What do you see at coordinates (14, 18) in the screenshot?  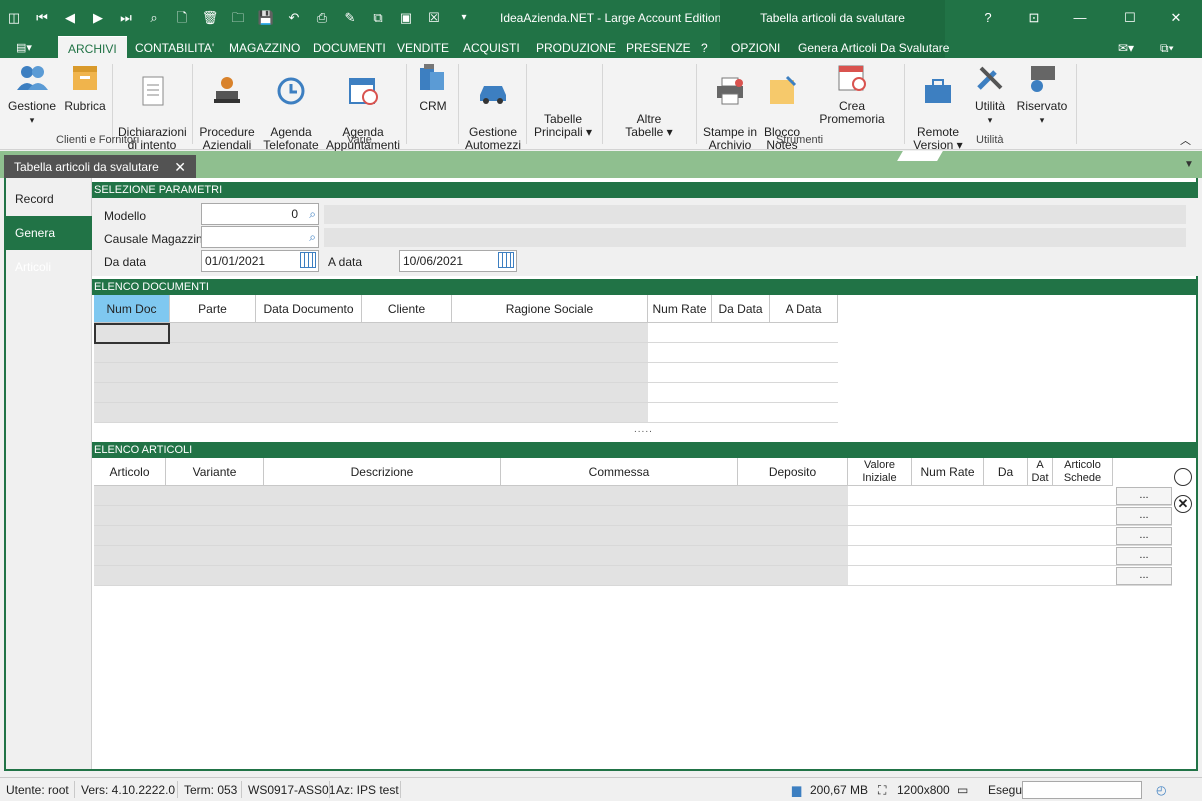 I see `app-menu-icon: ◫` at bounding box center [14, 18].